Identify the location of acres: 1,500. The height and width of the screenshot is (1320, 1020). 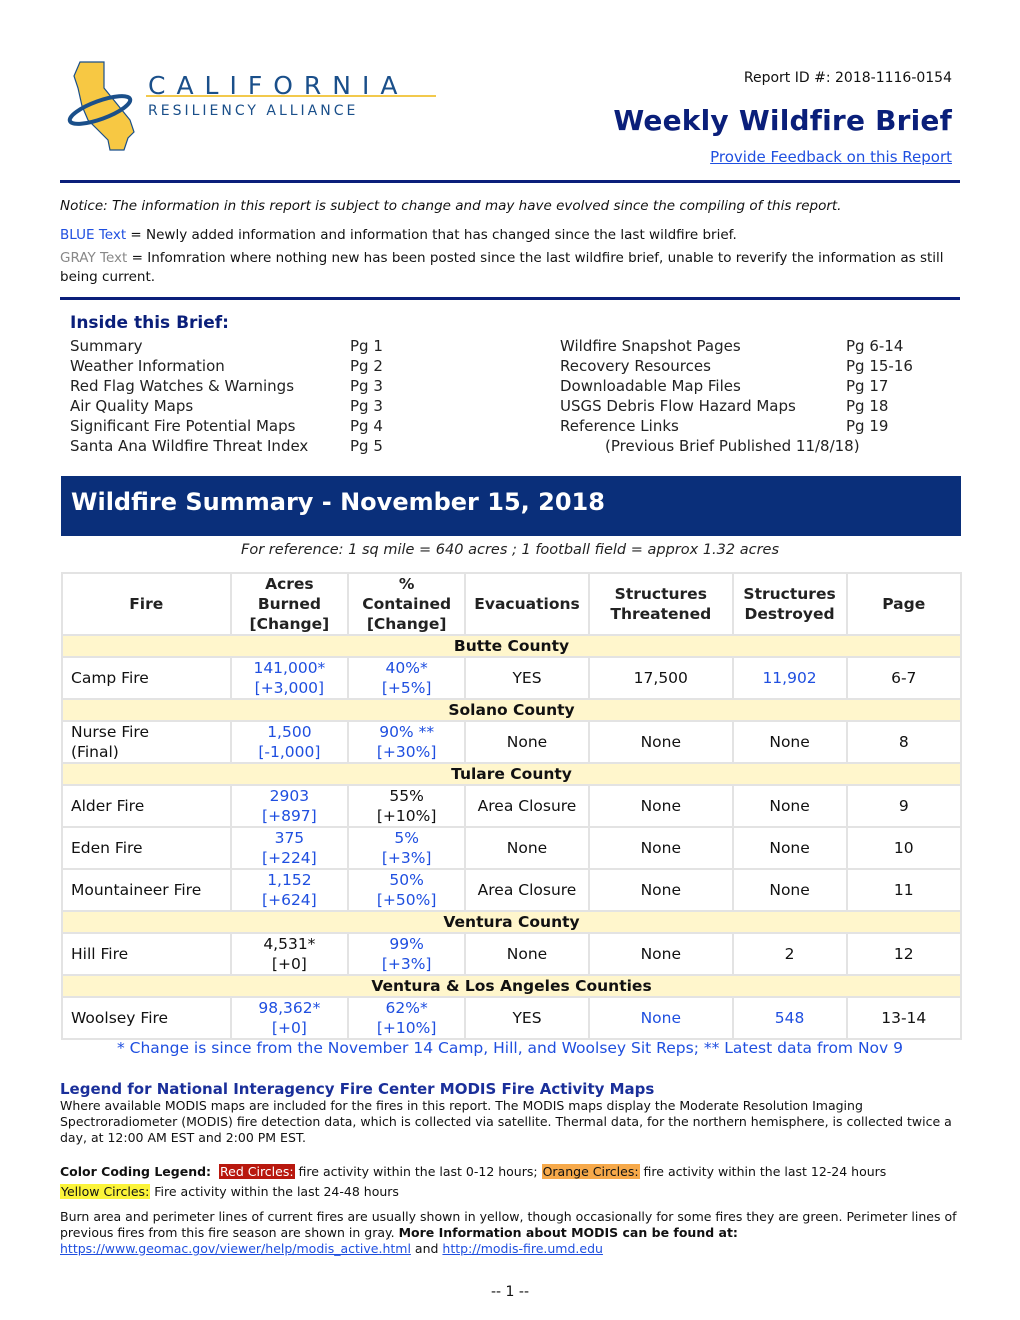
(289, 732).